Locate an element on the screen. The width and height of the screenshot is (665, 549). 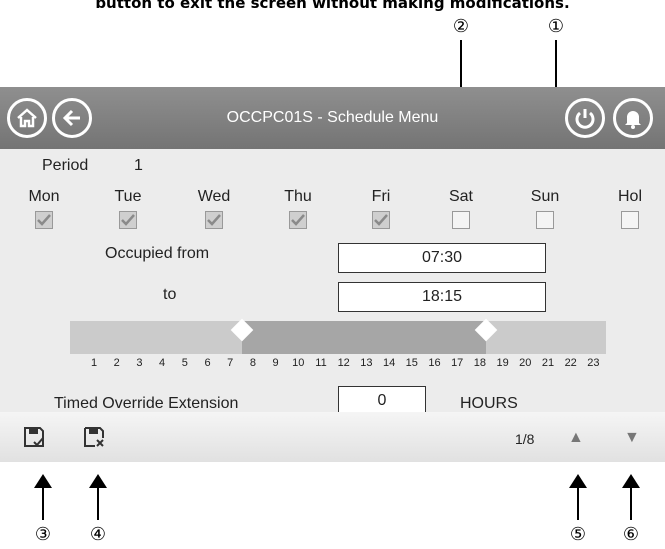
day-label-wed: Wed is located at coordinates (214, 196).